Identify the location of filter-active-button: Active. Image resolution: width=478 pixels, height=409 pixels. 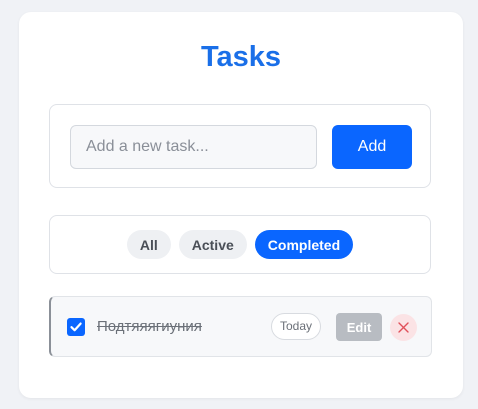
(212, 244).